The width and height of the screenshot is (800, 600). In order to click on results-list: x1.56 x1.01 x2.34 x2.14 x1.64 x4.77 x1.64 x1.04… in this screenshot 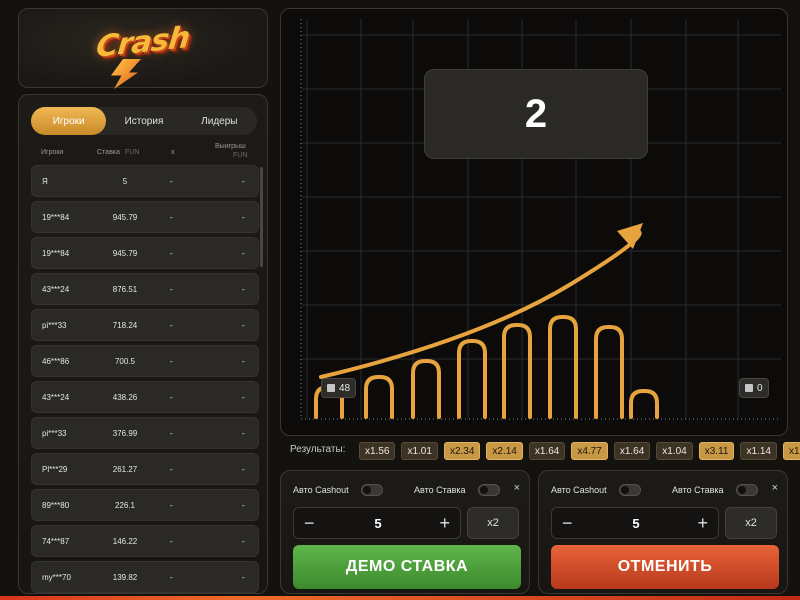, I will do `click(579, 450)`.